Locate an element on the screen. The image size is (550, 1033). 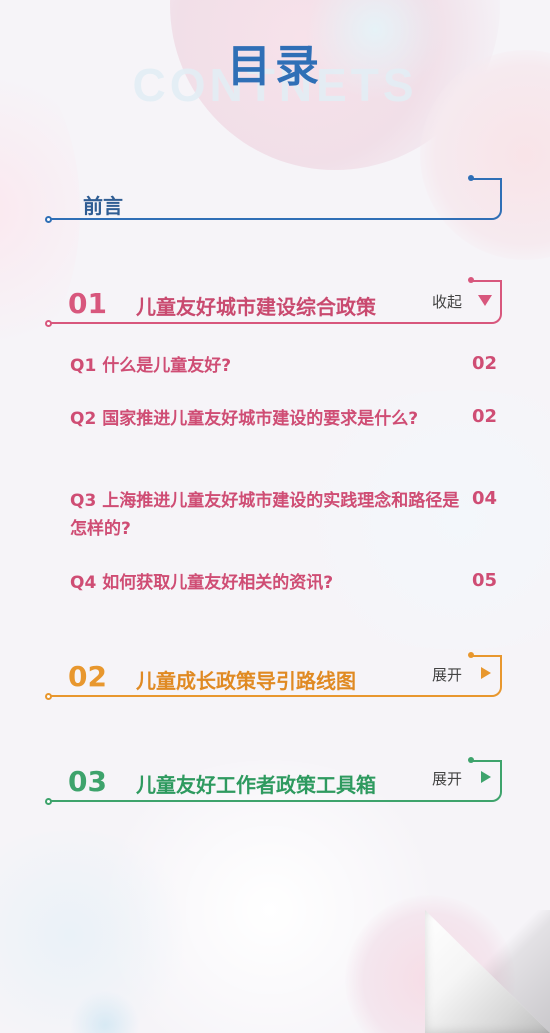
toc-question-item: Q3 上海推进儿童友好城市建设的实践理念和路径是怎样的? is located at coordinates (267, 515).